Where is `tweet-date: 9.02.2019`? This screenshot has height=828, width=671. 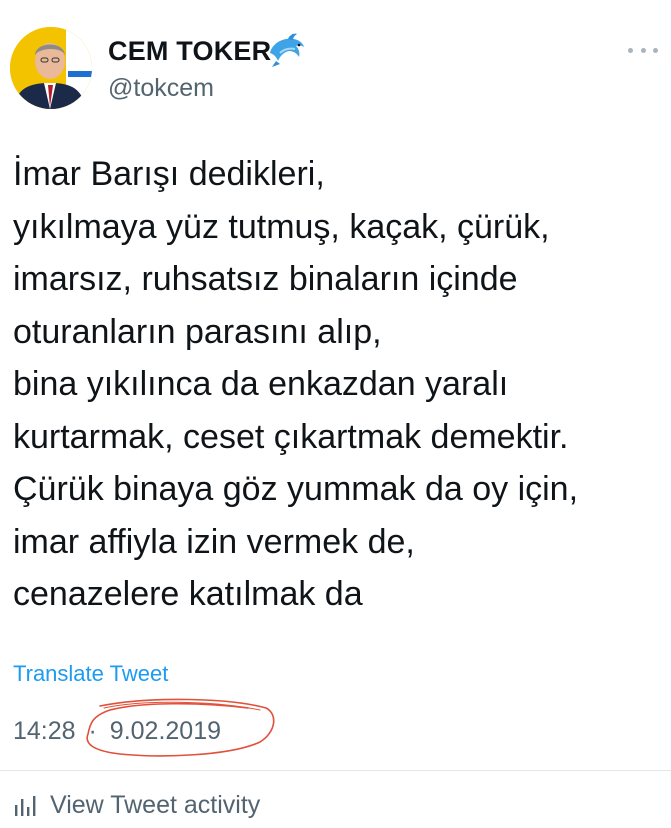
tweet-date: 9.02.2019 is located at coordinates (165, 731).